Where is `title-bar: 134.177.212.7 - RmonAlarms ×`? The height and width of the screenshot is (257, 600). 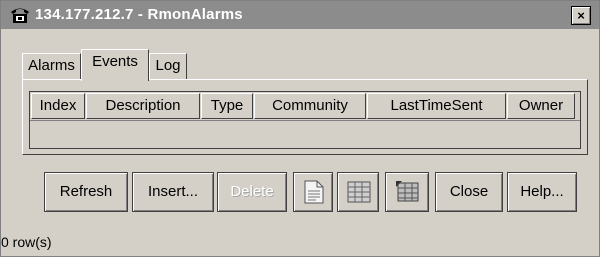
title-bar: 134.177.212.7 - RmonAlarms × is located at coordinates (300, 15).